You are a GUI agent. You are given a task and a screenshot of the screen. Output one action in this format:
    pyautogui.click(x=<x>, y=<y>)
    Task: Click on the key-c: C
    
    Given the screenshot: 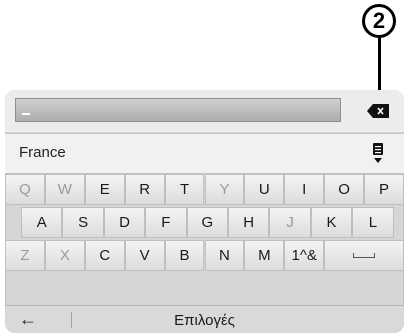 What is the action you would take?
    pyautogui.click(x=104, y=255)
    